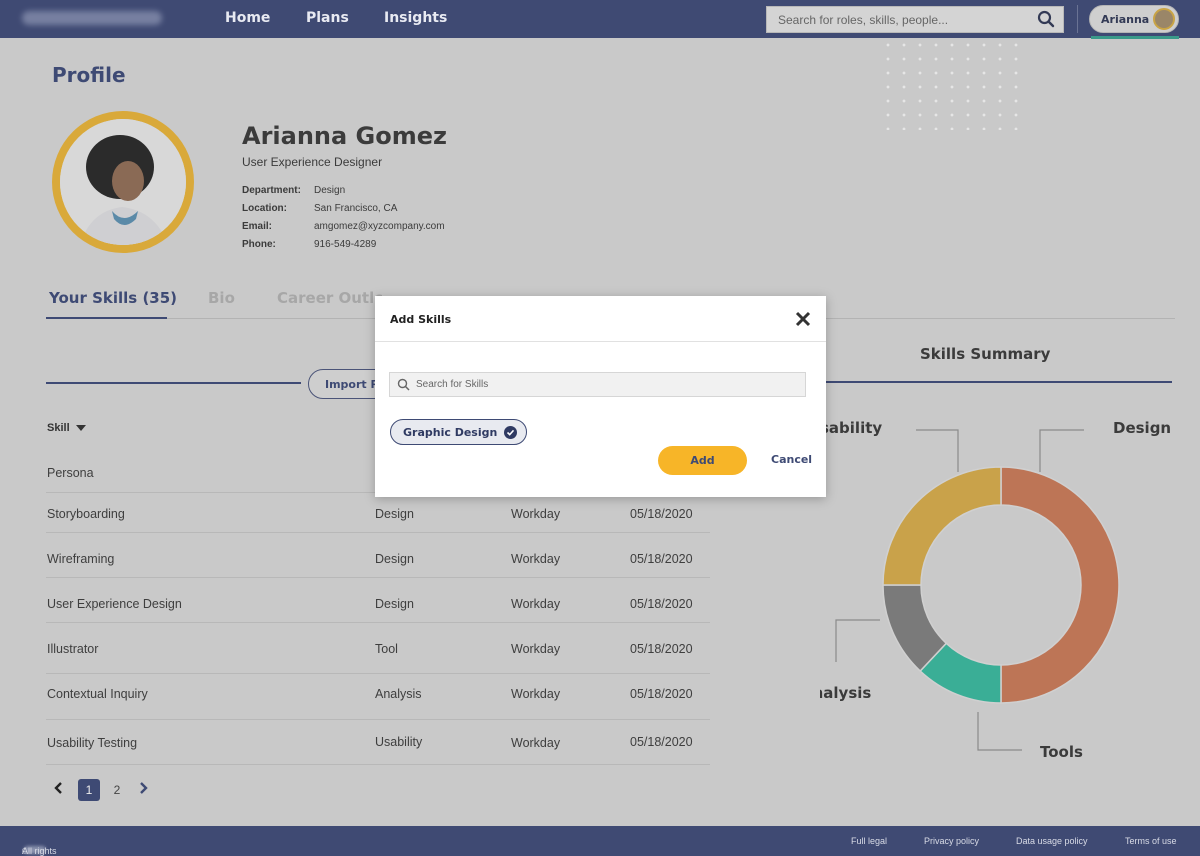  Describe the element at coordinates (1061, 752) in the screenshot. I see `tools-label: Tools` at that location.